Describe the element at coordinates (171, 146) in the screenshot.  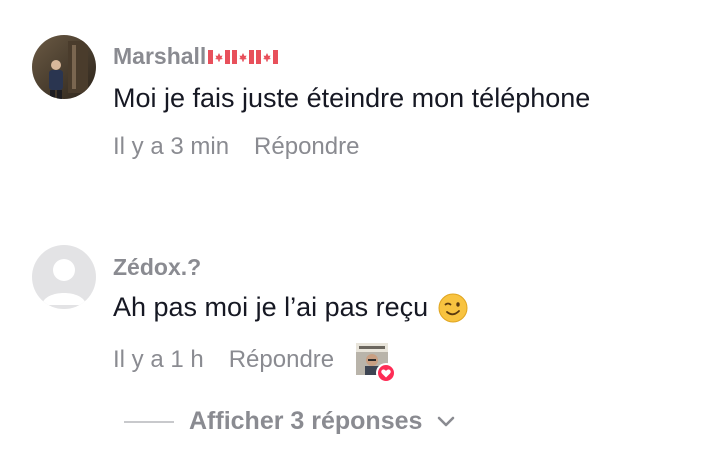
I see `timestamp: Il y a 3 min` at that location.